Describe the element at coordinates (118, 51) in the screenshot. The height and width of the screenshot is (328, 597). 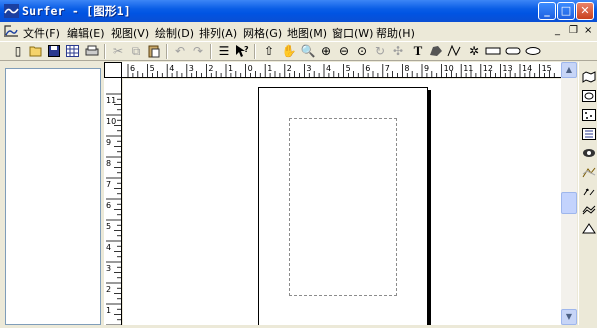
I see `cut-icon: ✂` at that location.